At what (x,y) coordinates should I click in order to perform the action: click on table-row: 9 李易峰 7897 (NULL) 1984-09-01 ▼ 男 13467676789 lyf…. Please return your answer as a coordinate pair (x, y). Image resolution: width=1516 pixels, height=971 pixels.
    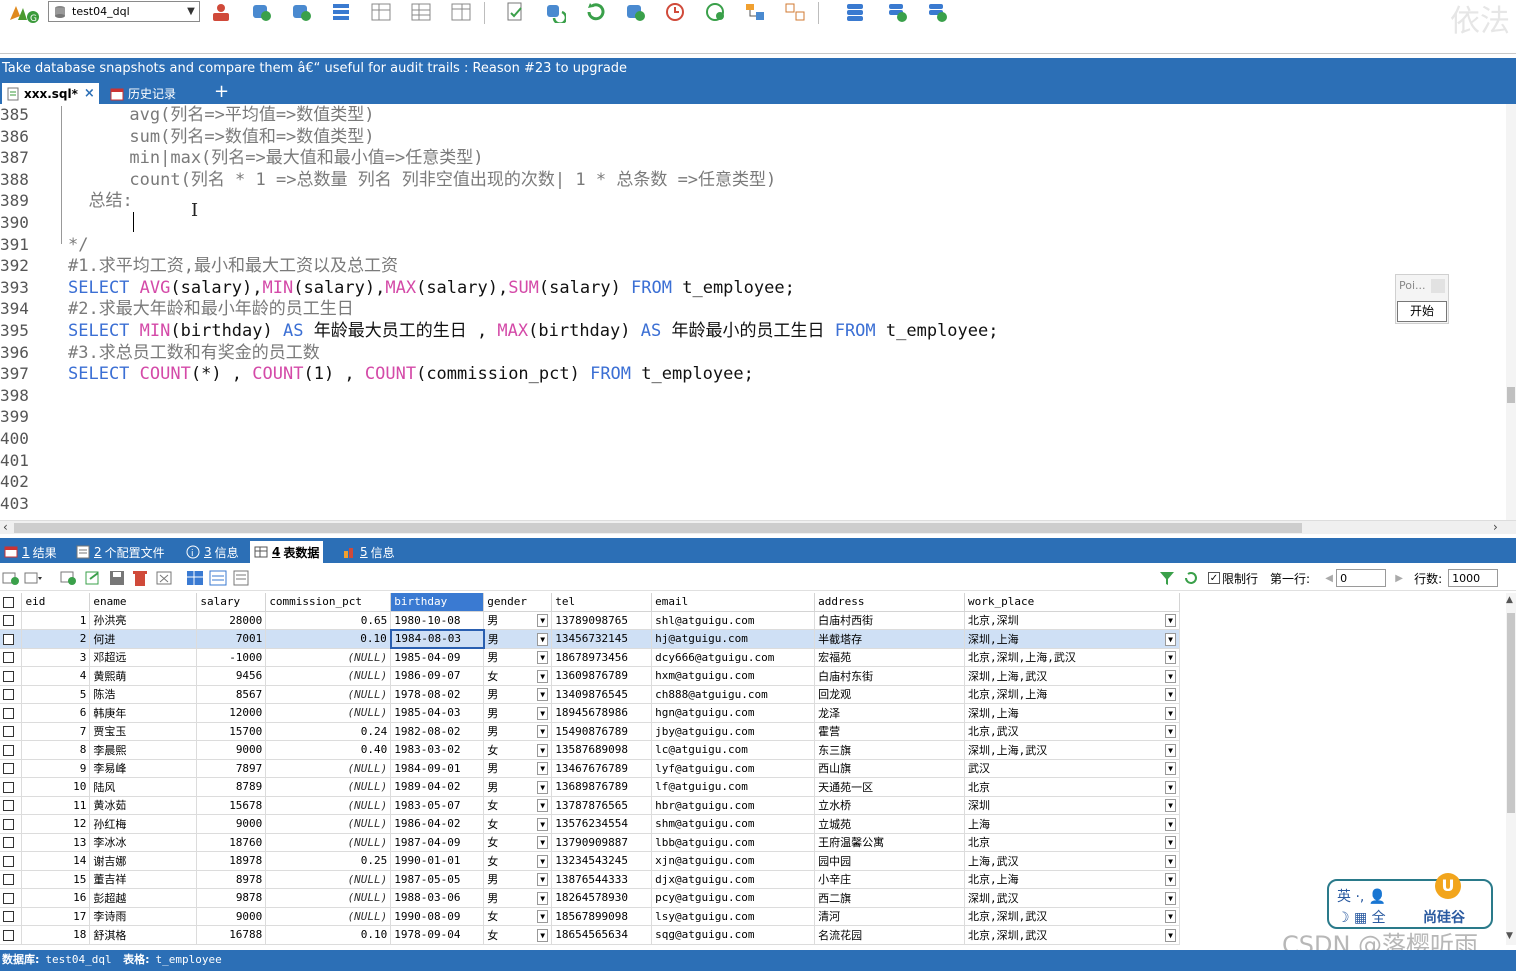
    Looking at the image, I should click on (590, 768).